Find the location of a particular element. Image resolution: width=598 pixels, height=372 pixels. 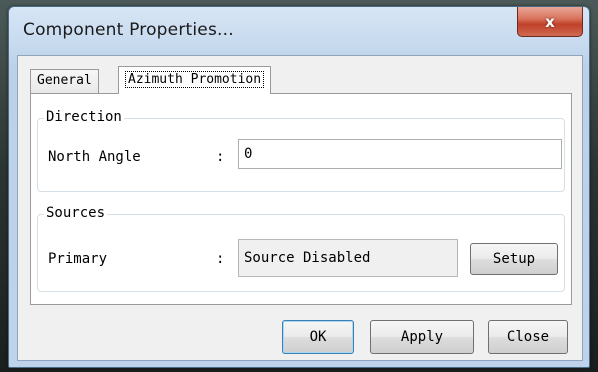

setup-button: Setup is located at coordinates (514, 259).